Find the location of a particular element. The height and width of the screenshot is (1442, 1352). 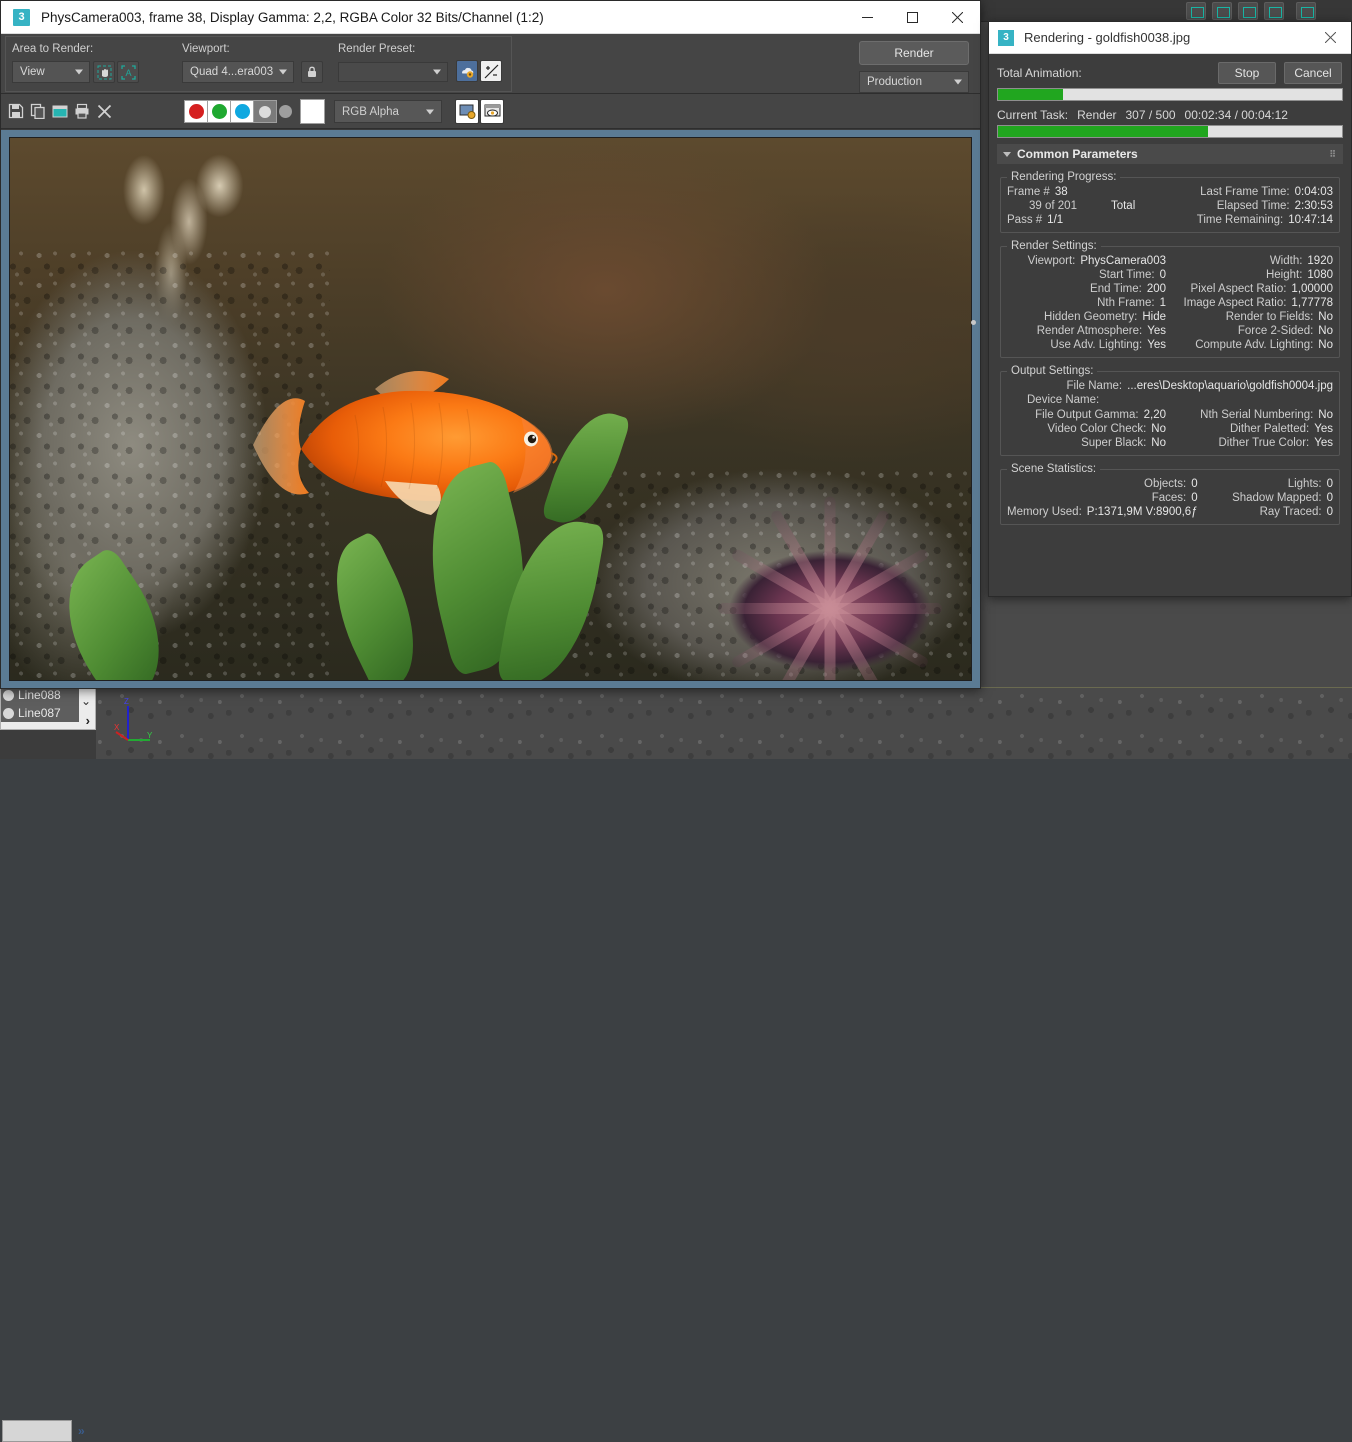

area-to-render-label: Area to Render: is located at coordinates (52, 49).